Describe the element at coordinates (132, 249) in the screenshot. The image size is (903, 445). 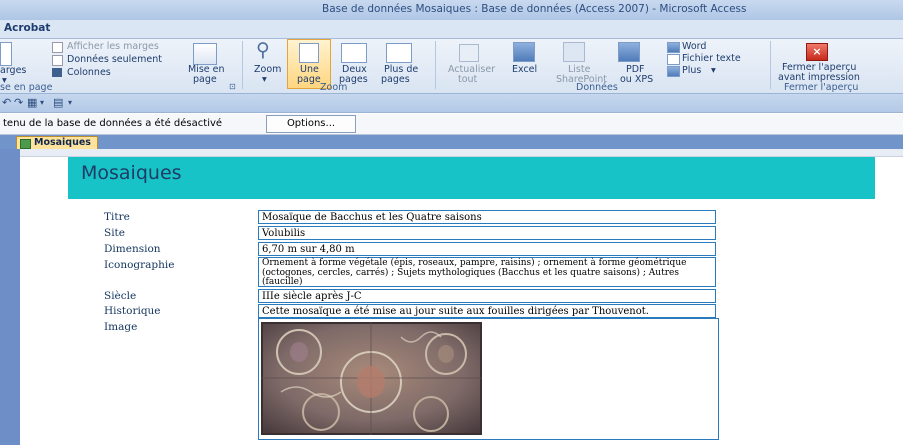
I see `field-label-dimension: Dimension` at that location.